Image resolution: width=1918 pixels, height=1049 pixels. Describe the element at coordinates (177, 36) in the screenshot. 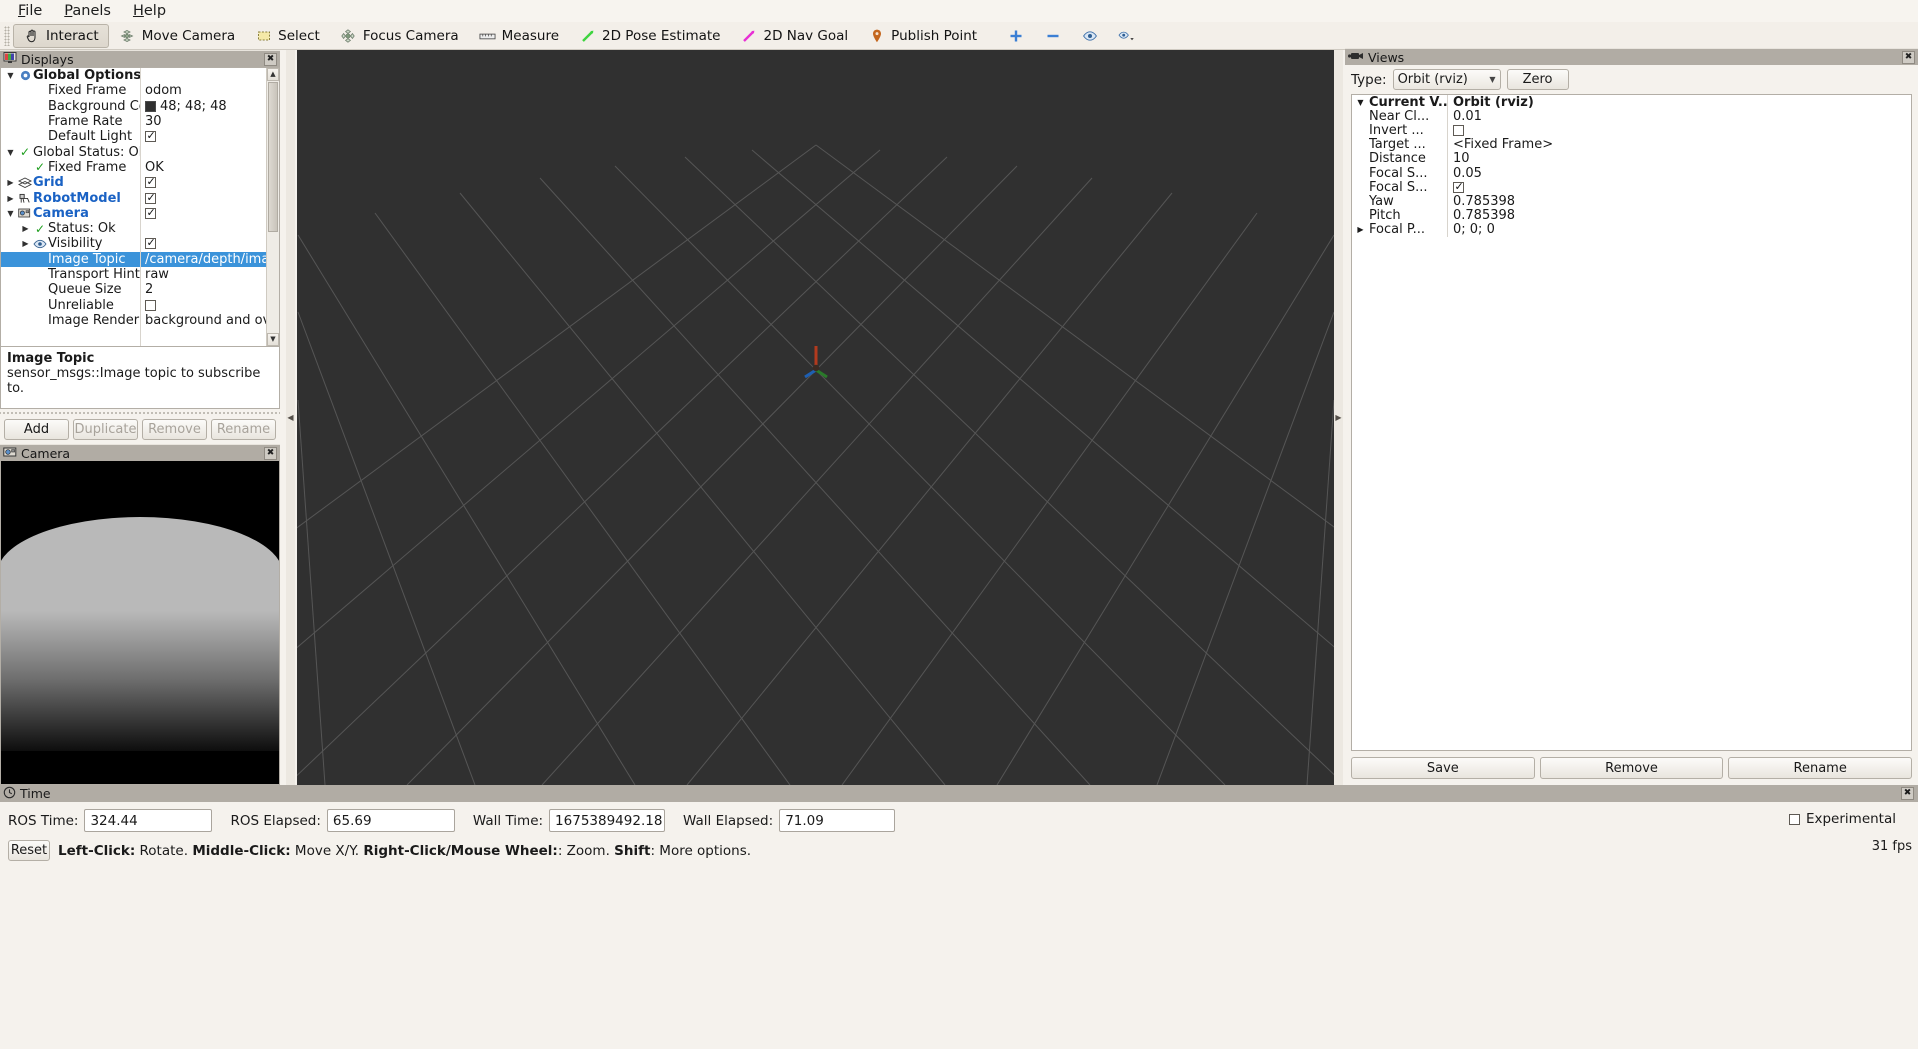

I see `tool-move-camera: Move Camera` at that location.